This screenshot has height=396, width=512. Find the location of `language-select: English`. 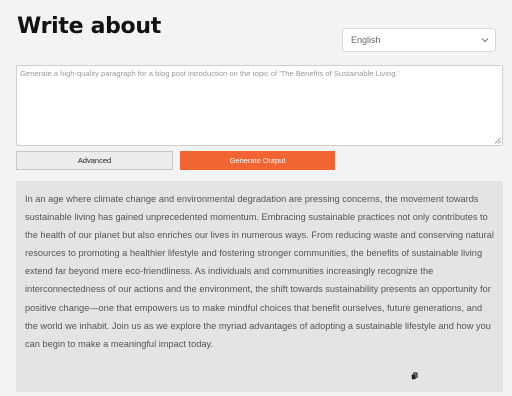

language-select: English is located at coordinates (419, 40).